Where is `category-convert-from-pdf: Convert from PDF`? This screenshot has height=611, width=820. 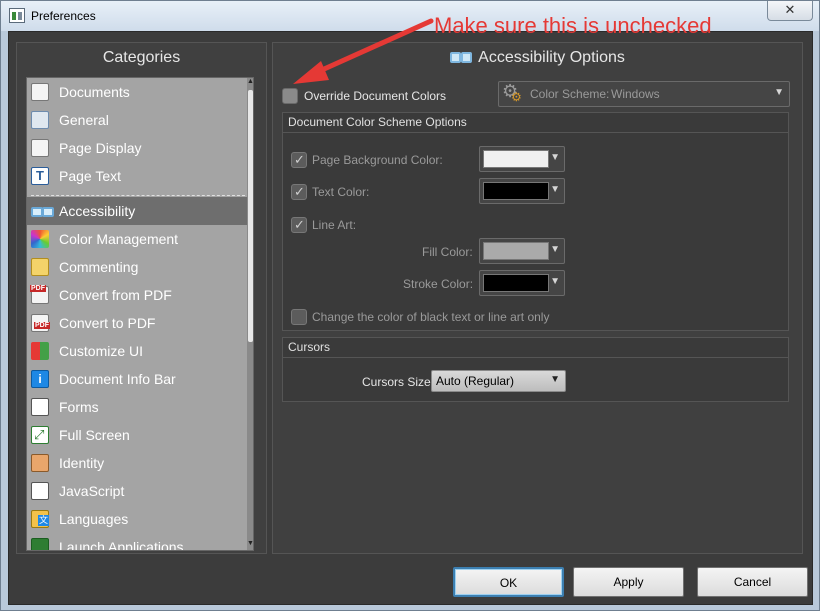
category-convert-from-pdf: Convert from PDF is located at coordinates (137, 295).